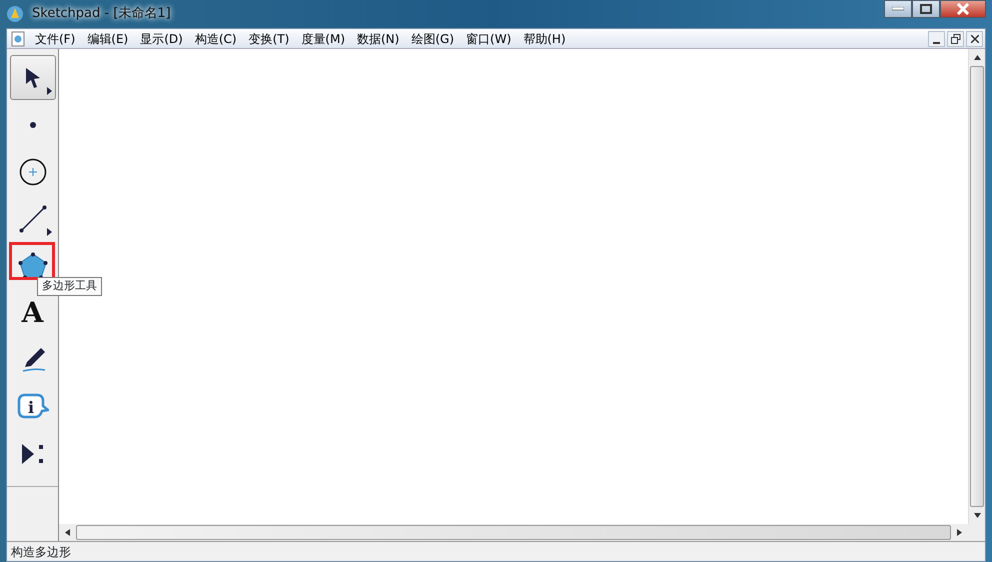  Describe the element at coordinates (101, 14) in the screenshot. I see `window-title: Sketchpad - [未命名1]` at that location.